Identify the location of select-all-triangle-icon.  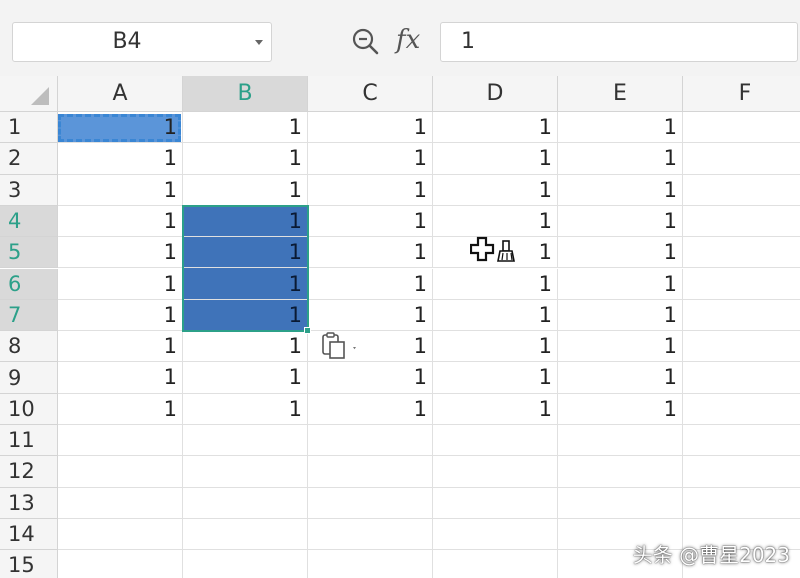
(40, 96).